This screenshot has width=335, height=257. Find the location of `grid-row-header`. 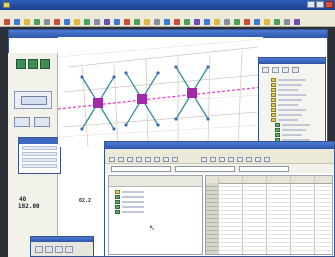

grid-row-header is located at coordinates (212, 252).